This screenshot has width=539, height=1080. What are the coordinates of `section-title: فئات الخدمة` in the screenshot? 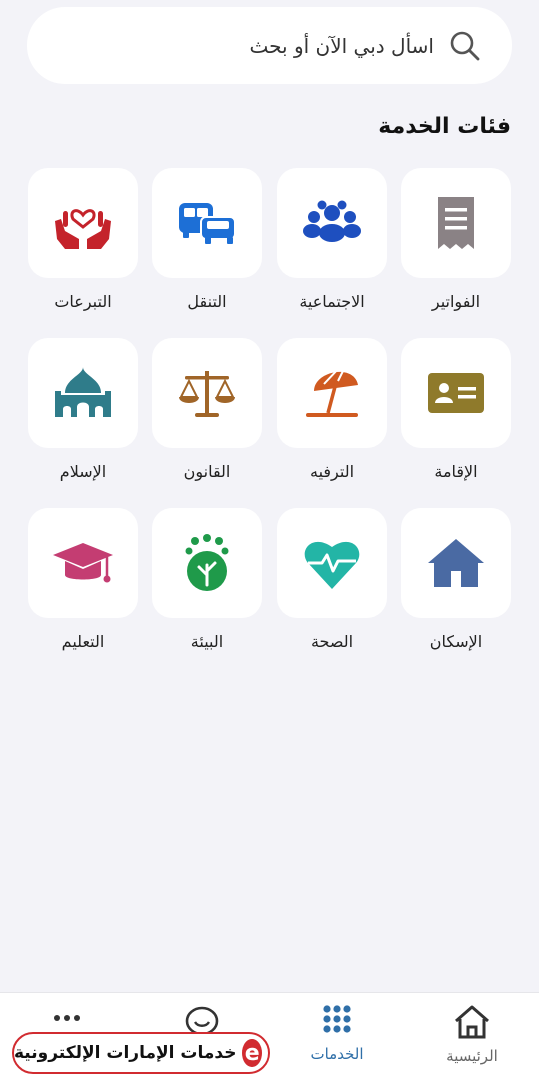 It's located at (444, 126).